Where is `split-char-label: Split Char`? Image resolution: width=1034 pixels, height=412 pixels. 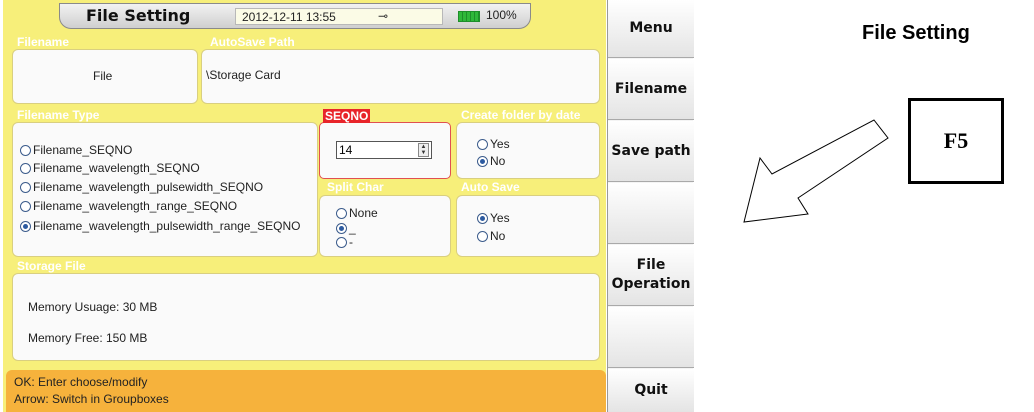 split-char-label: Split Char is located at coordinates (355, 187).